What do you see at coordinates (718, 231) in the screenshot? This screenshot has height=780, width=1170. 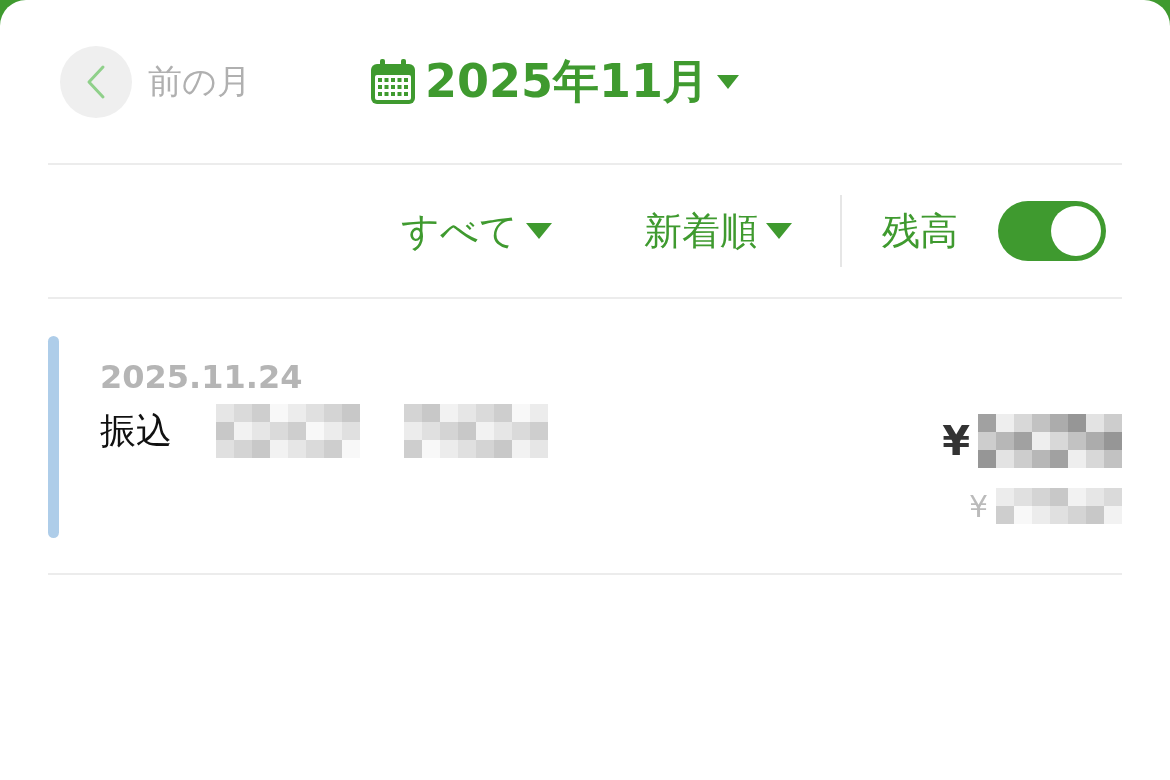 I see `filter-dropdown: 新着順` at bounding box center [718, 231].